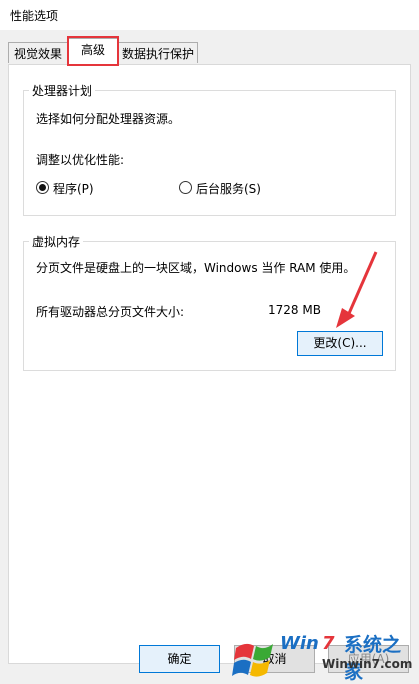 Image resolution: width=419 pixels, height=684 pixels. I want to click on annotation-arrow, so click(355, 293).